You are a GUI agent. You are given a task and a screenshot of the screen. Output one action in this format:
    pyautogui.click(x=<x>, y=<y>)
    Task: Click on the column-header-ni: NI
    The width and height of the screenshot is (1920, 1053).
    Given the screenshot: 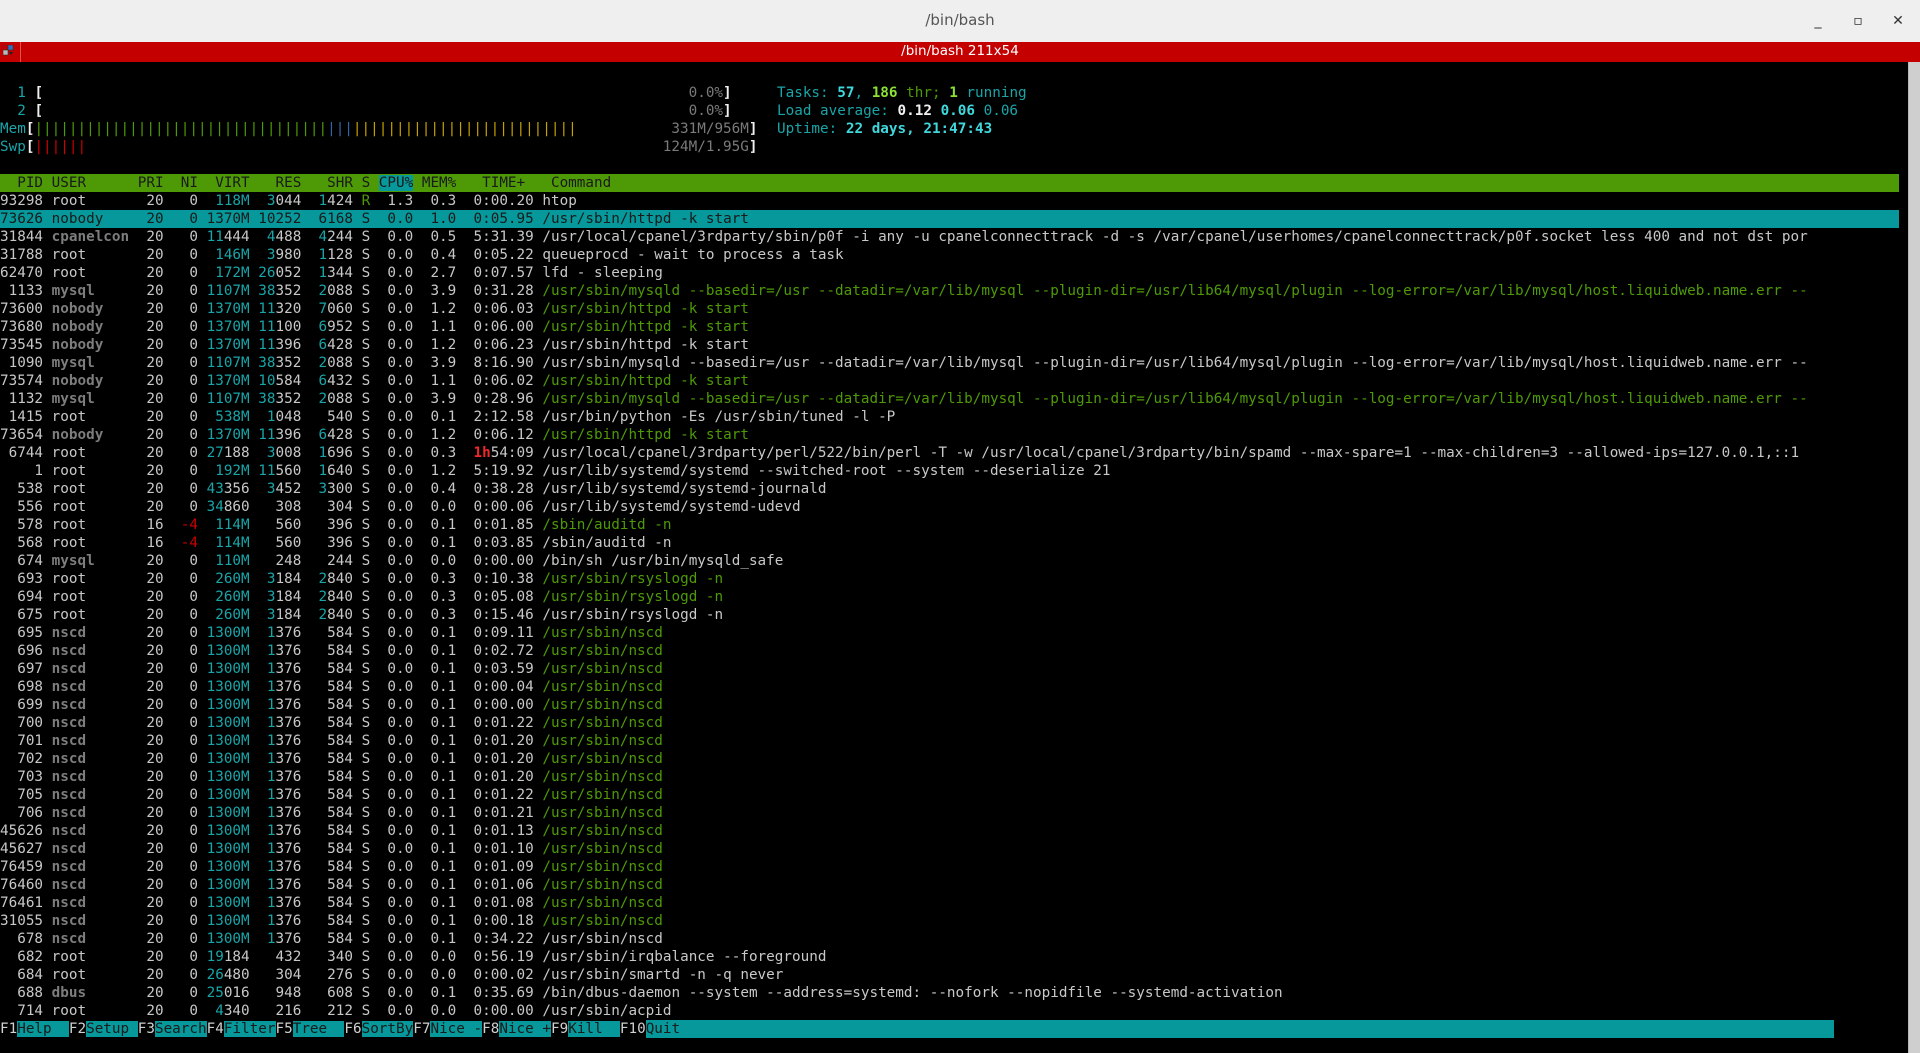 What is the action you would take?
    pyautogui.click(x=189, y=183)
    